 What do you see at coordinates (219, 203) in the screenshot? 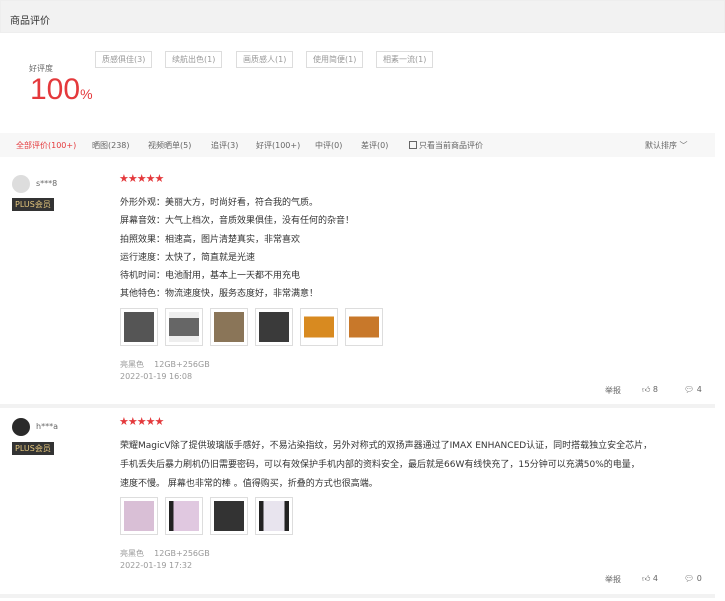
I see `review-line: 外形外观：美丽大方，时尚好看，符合我的气质。` at bounding box center [219, 203].